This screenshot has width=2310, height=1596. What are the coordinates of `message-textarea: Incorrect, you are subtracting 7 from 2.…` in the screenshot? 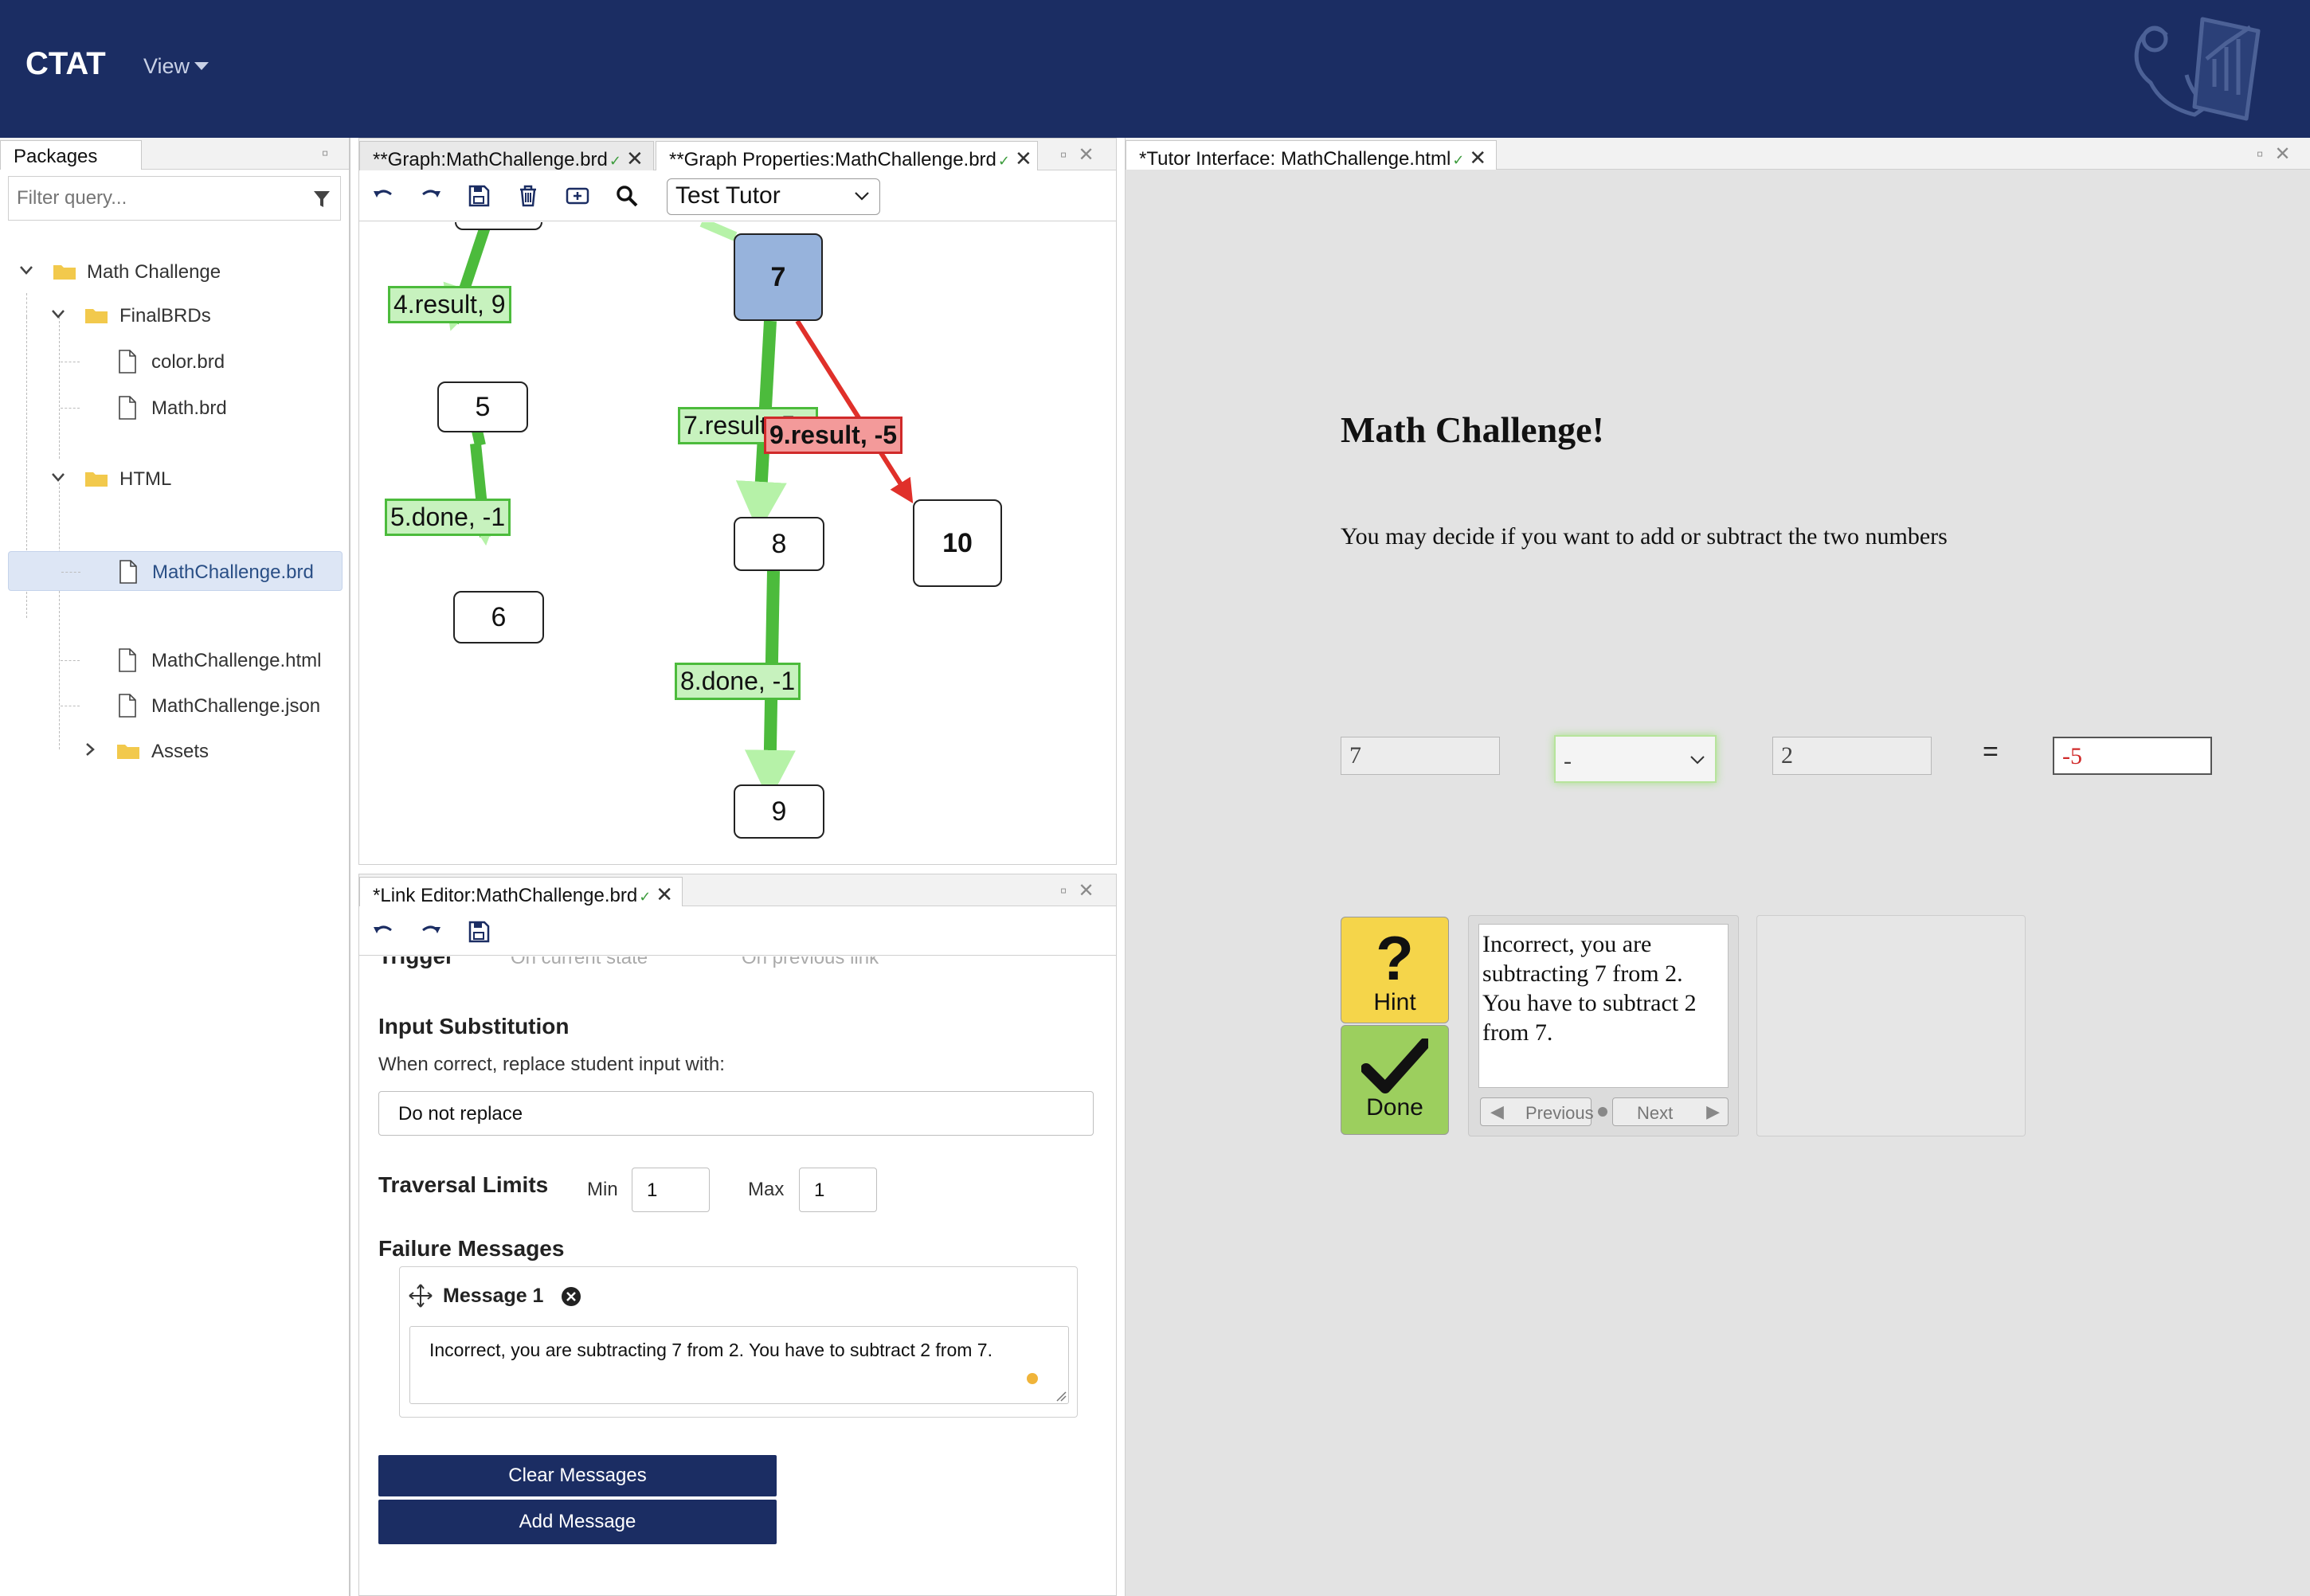 It's located at (739, 1365).